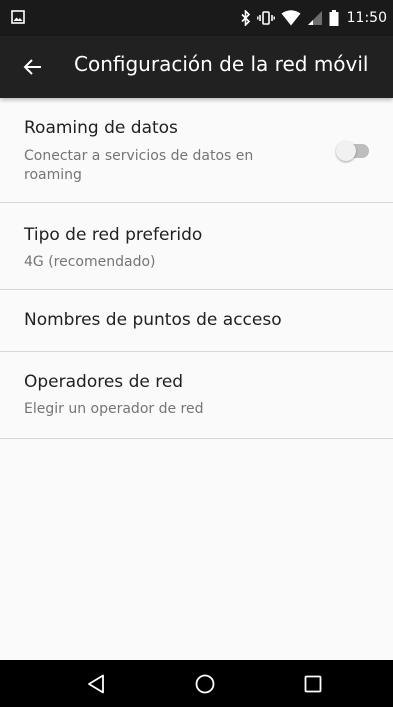 This screenshot has height=707, width=393. What do you see at coordinates (366, 18) in the screenshot?
I see `status-time: 11:50` at bounding box center [366, 18].